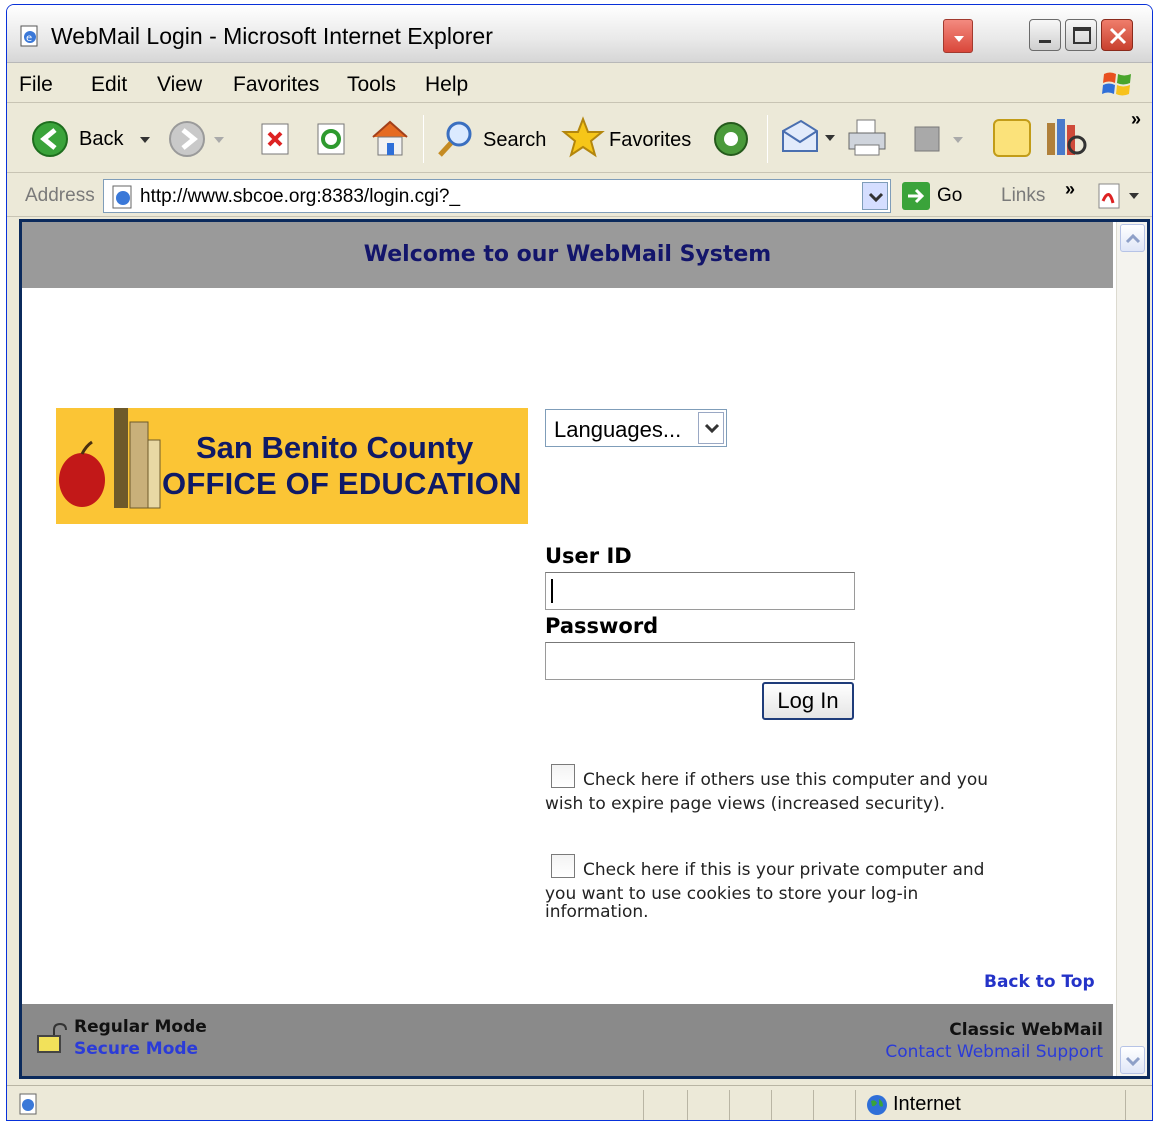  I want to click on forward-button, so click(199, 139).